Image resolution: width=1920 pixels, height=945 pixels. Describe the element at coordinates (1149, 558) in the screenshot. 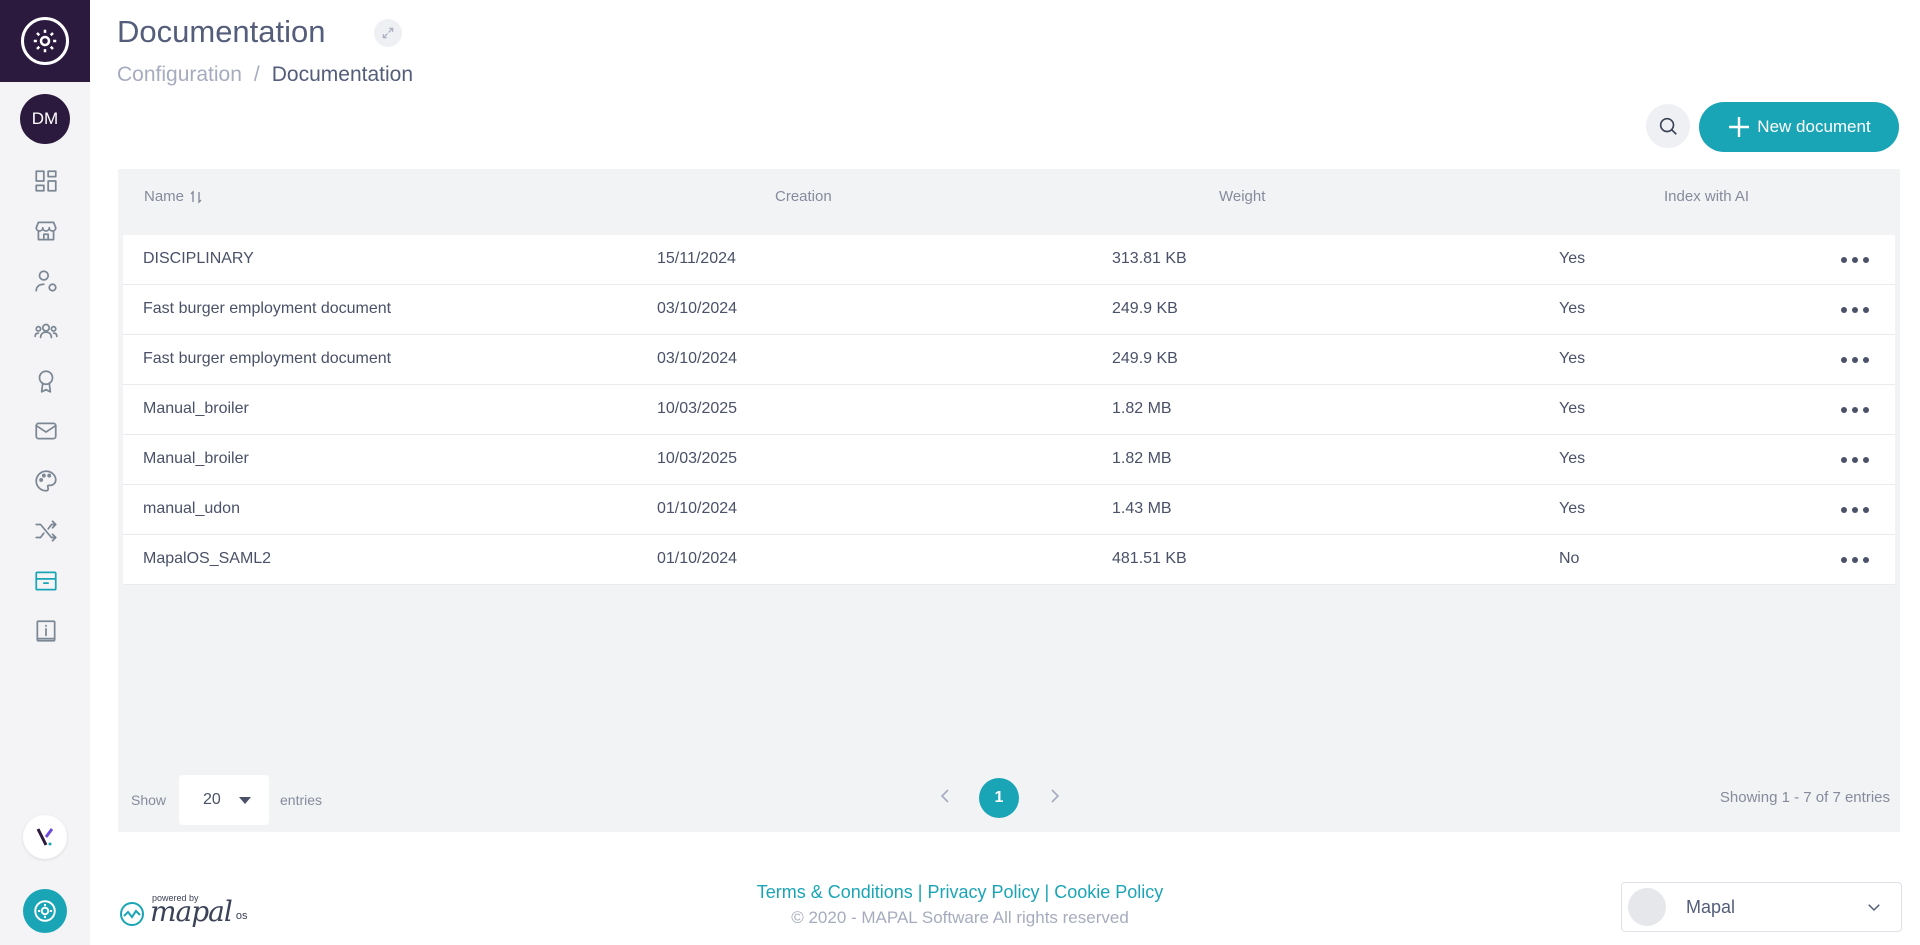

I see `cell-weight: 481.51 KB` at that location.